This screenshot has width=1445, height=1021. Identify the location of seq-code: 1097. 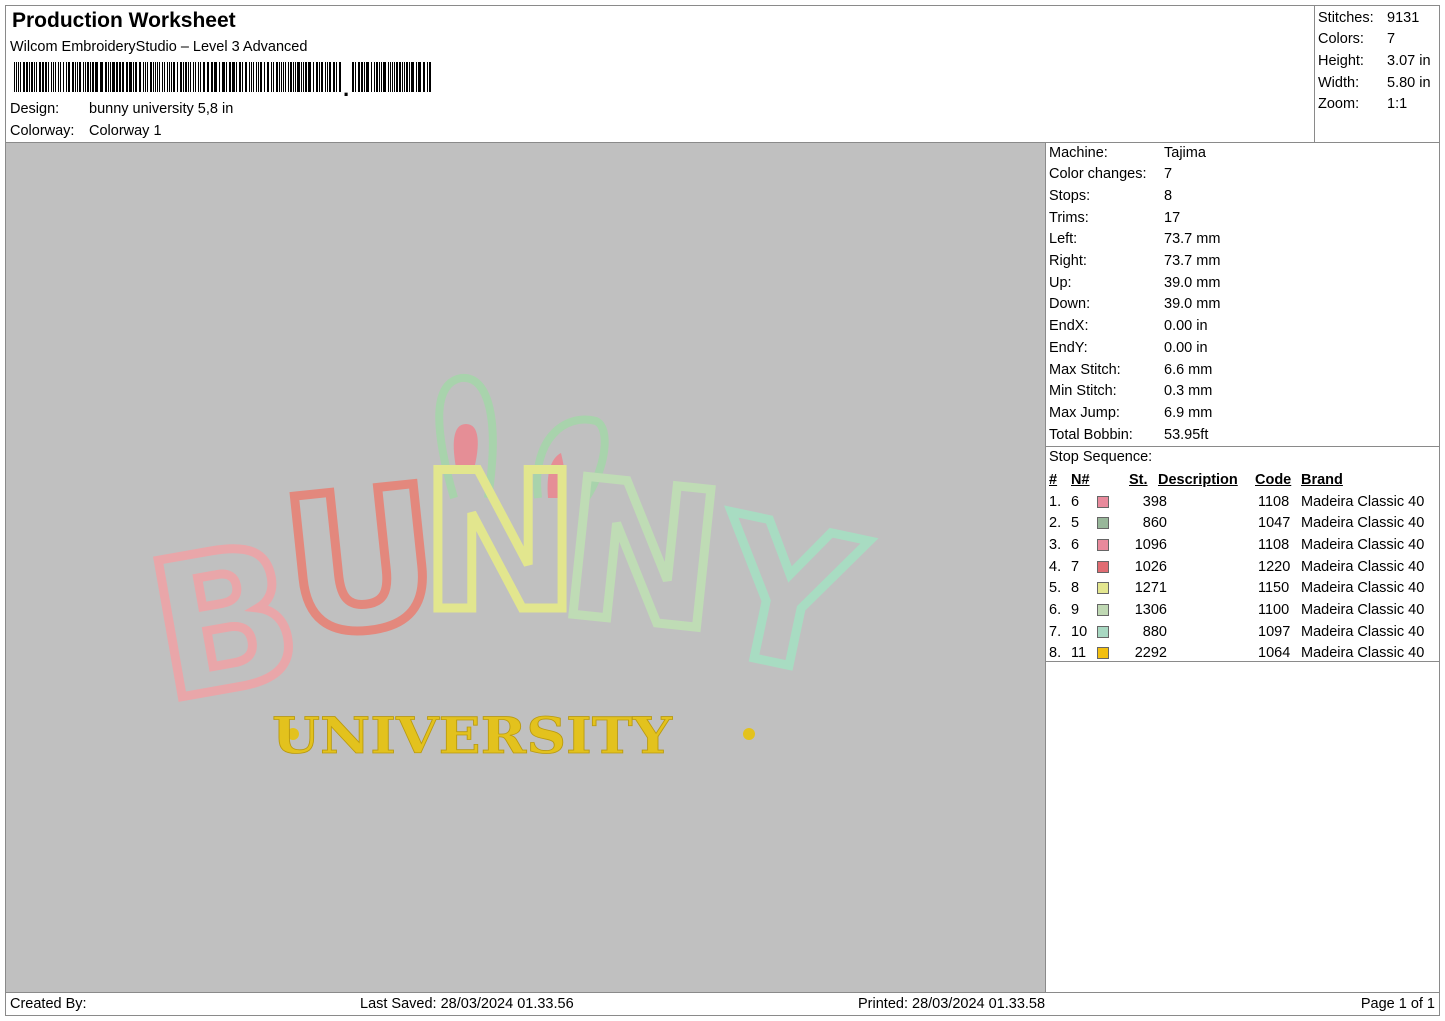
(1274, 631).